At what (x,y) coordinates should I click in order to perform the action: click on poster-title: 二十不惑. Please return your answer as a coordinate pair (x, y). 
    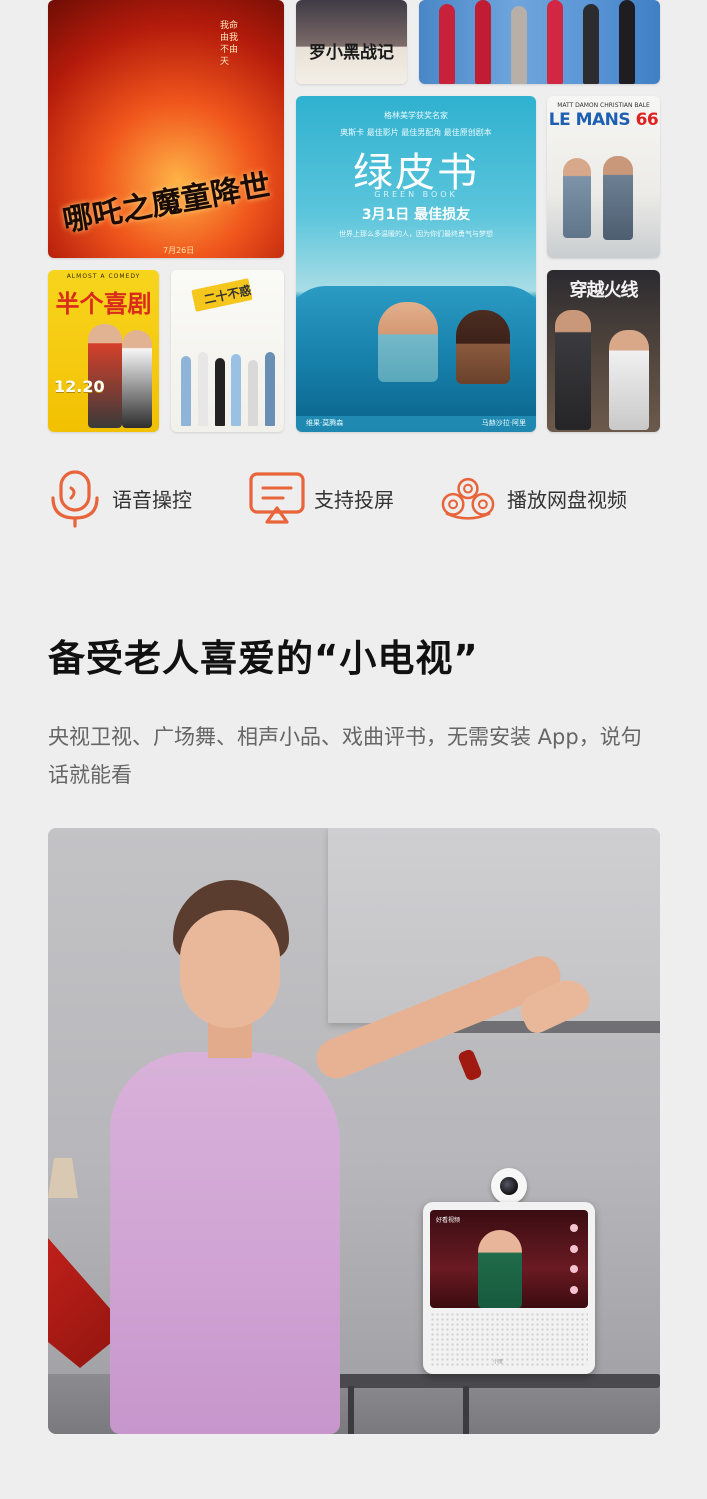
    Looking at the image, I should click on (227, 295).